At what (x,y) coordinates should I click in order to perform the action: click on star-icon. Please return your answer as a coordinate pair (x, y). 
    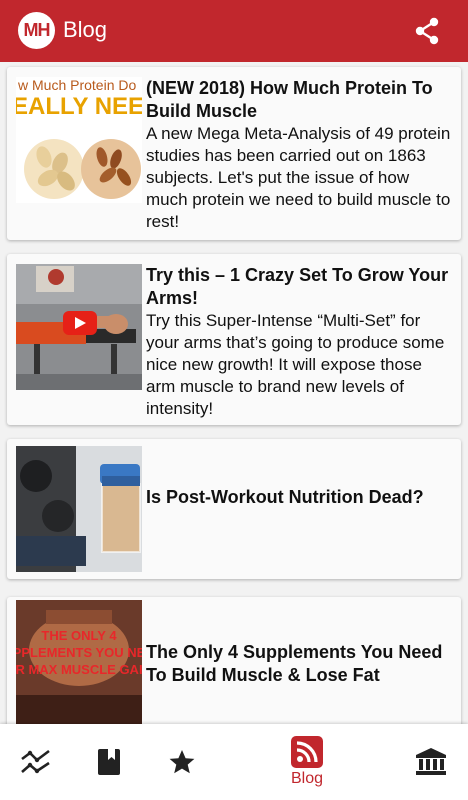
    Looking at the image, I should click on (182, 762).